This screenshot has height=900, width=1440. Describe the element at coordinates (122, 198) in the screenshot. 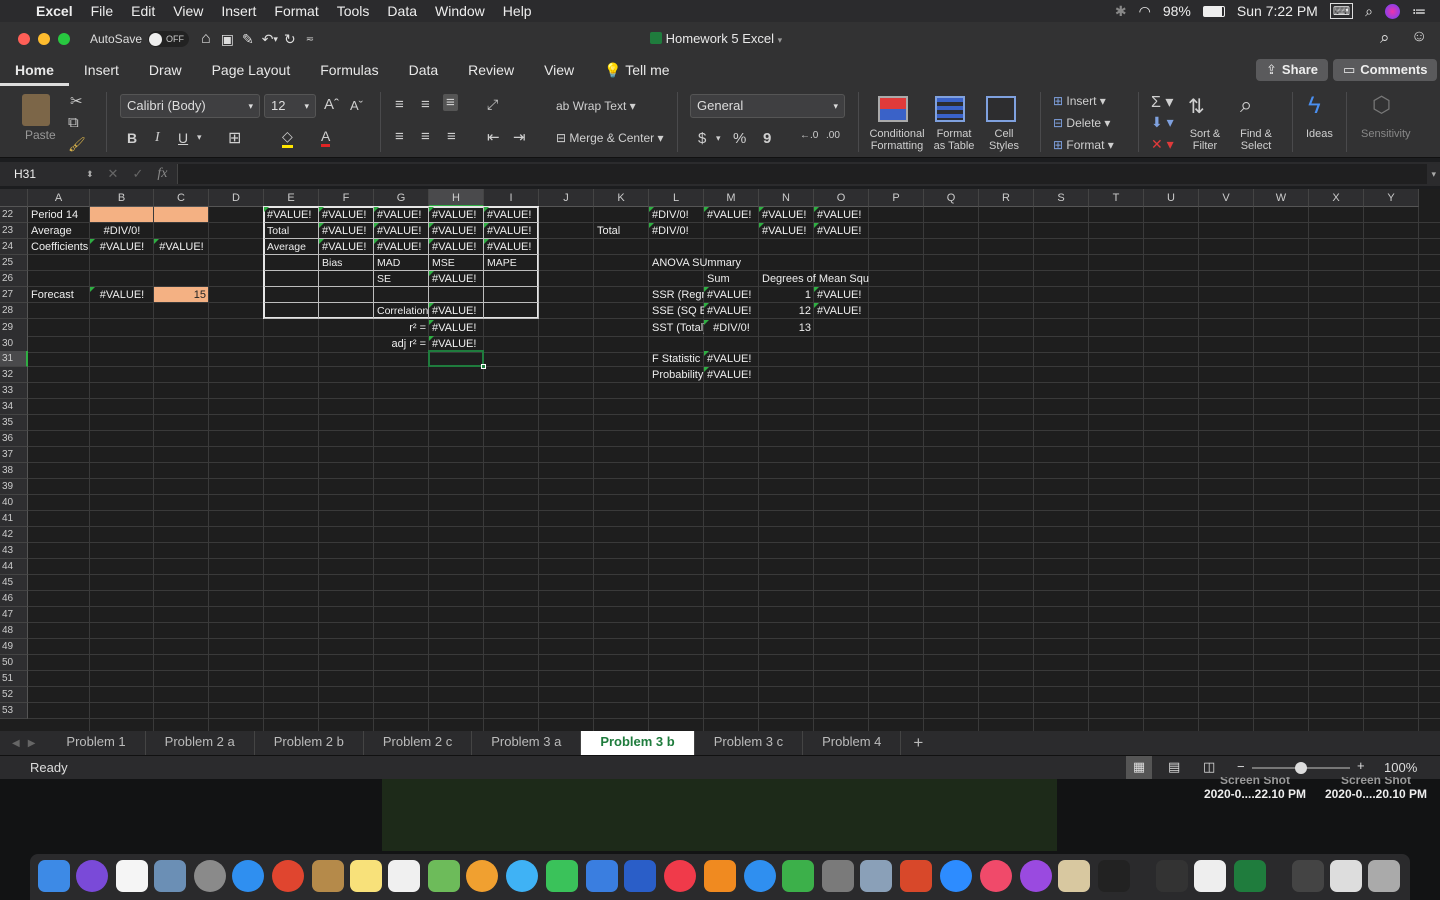

I see `column-header-b: B` at that location.